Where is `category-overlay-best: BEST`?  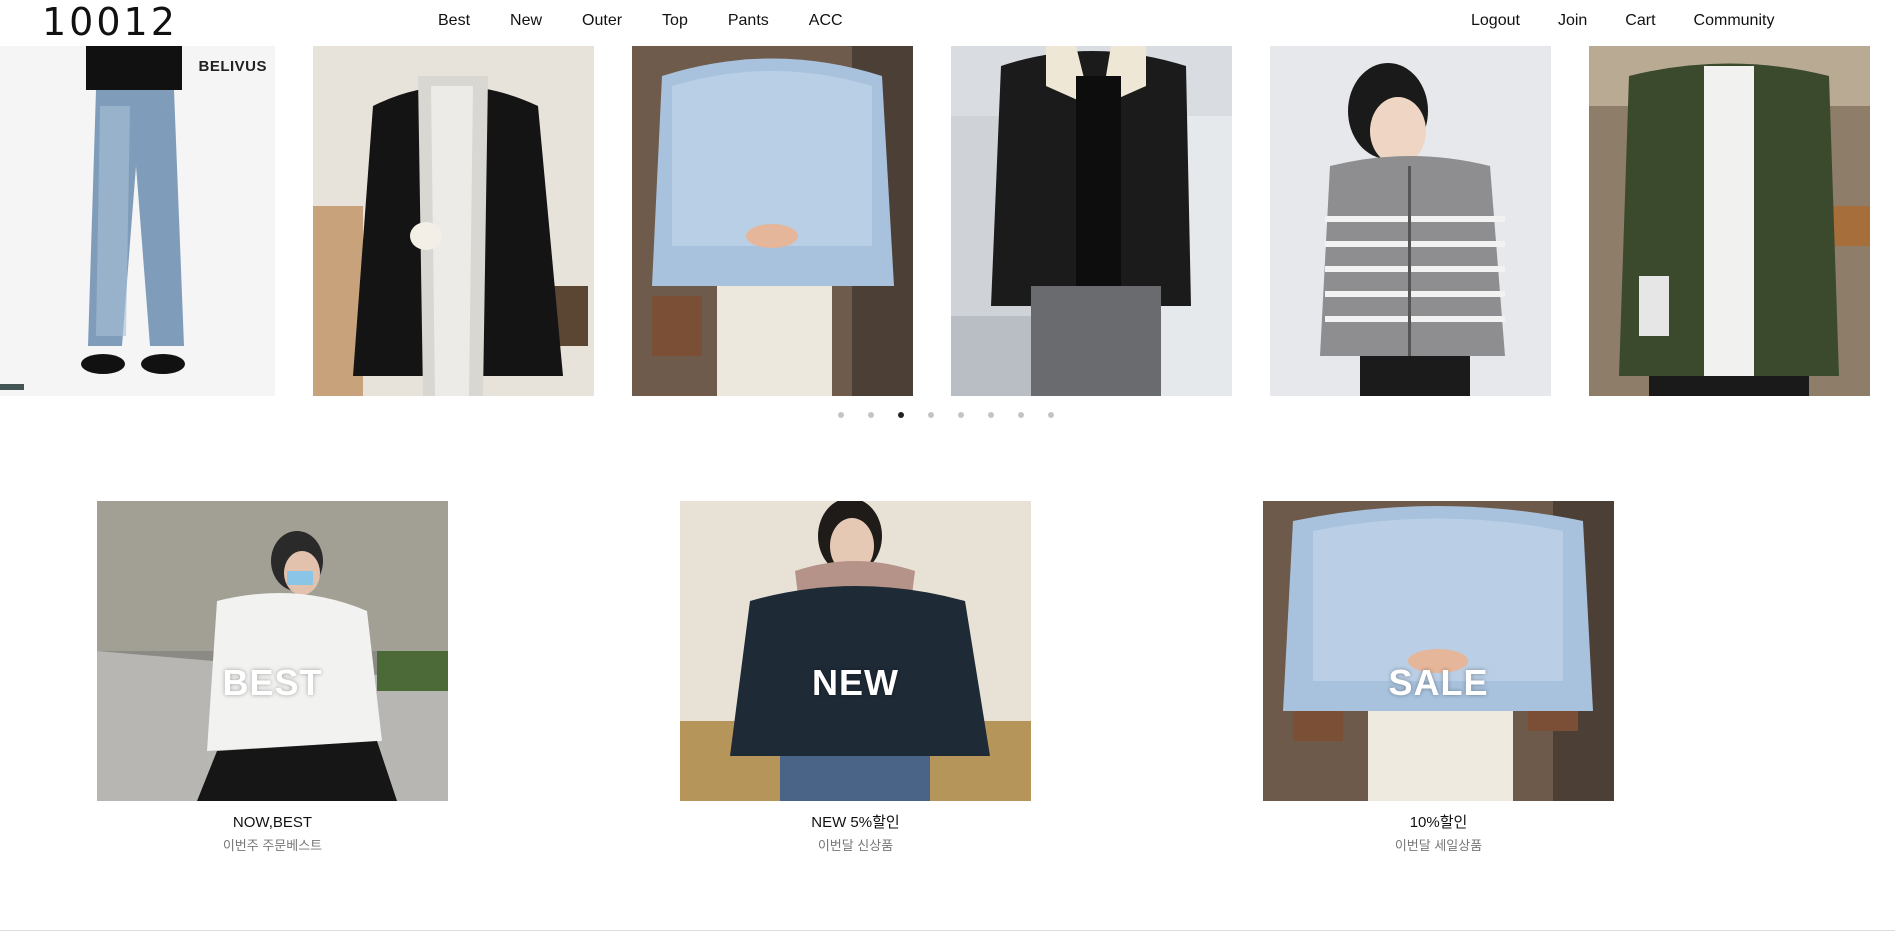
category-overlay-best: BEST is located at coordinates (272, 682).